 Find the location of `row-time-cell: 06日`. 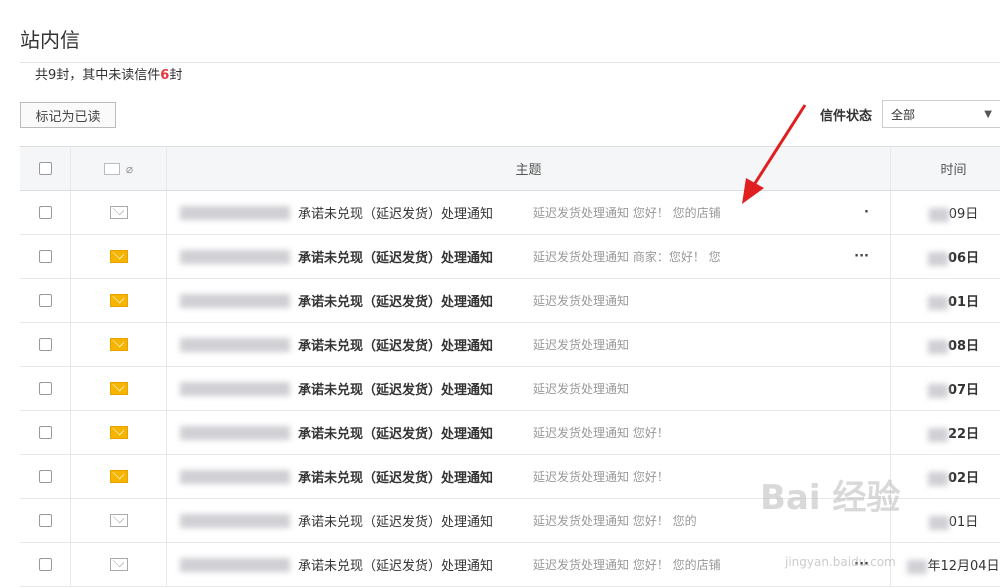

row-time-cell: 06日 is located at coordinates (945, 257).